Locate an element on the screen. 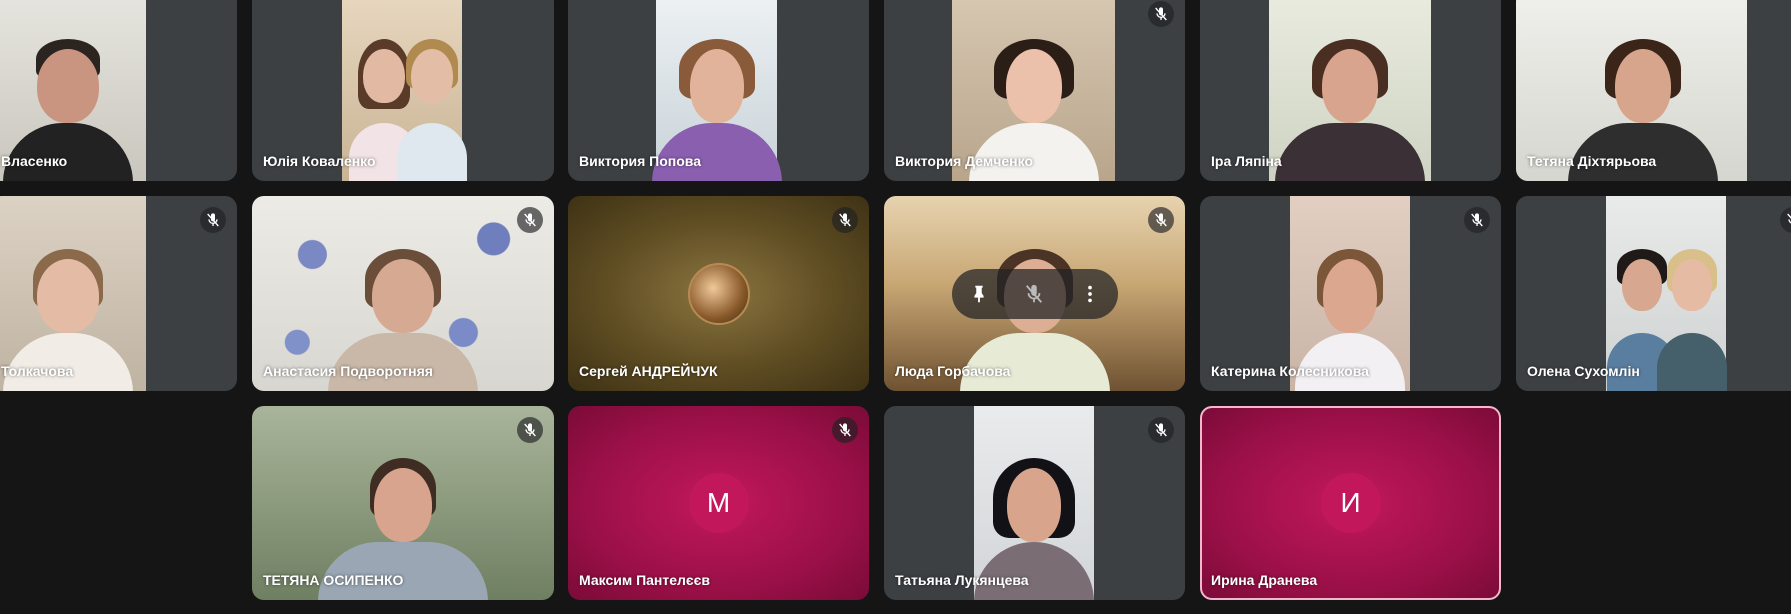 The width and height of the screenshot is (1791, 614). participant-name: Олена Сухомлін is located at coordinates (1583, 371).